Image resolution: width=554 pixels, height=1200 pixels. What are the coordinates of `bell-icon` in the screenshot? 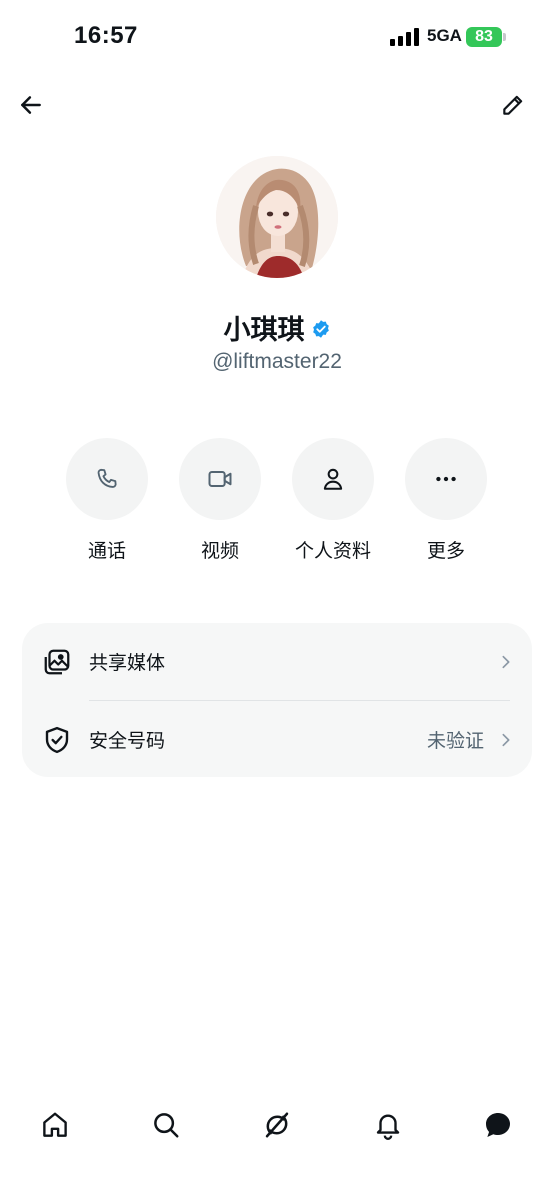 It's located at (388, 1127).